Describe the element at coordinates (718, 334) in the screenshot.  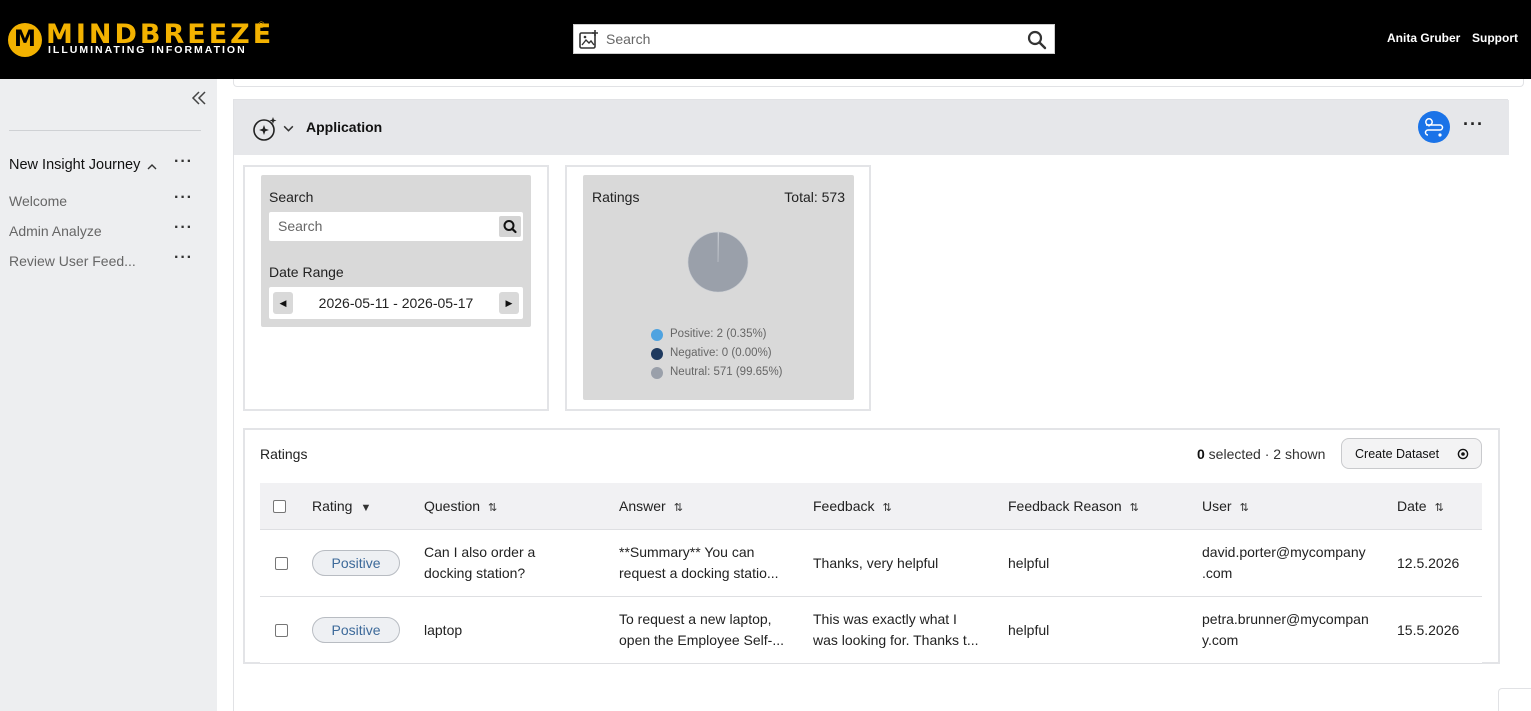
I see `legend-label-positive: Positive: 2 (0.35%)` at that location.